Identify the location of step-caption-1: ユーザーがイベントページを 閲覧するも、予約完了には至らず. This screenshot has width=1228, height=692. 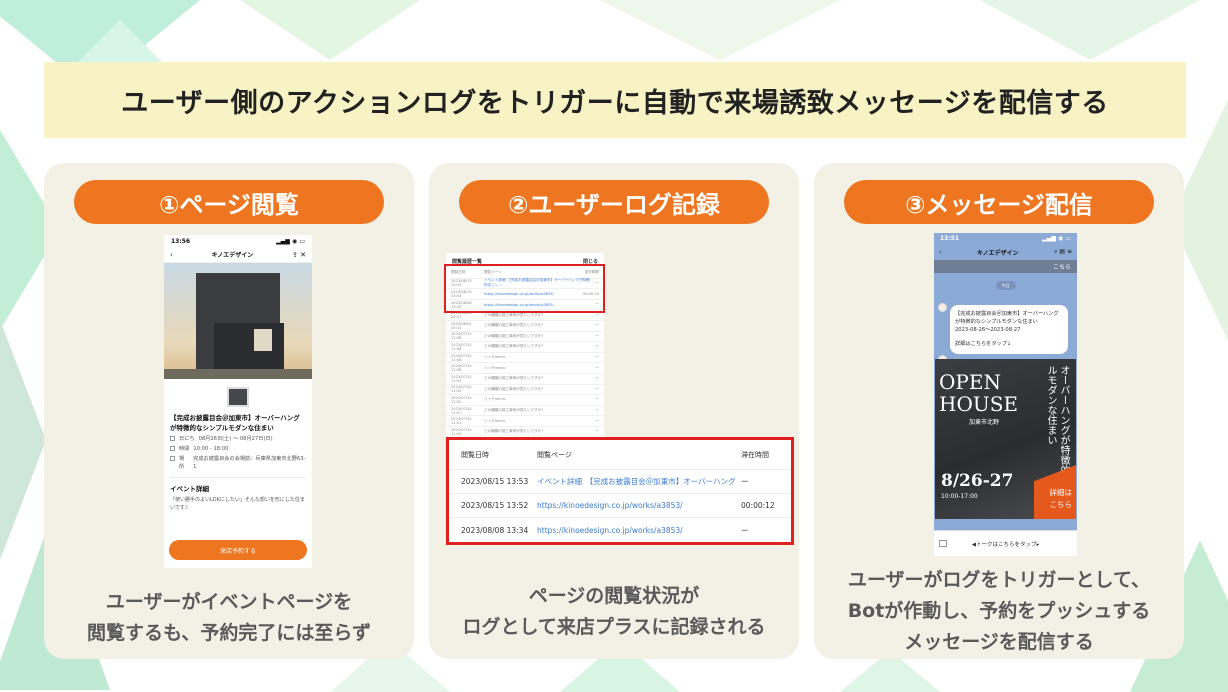
(229, 618).